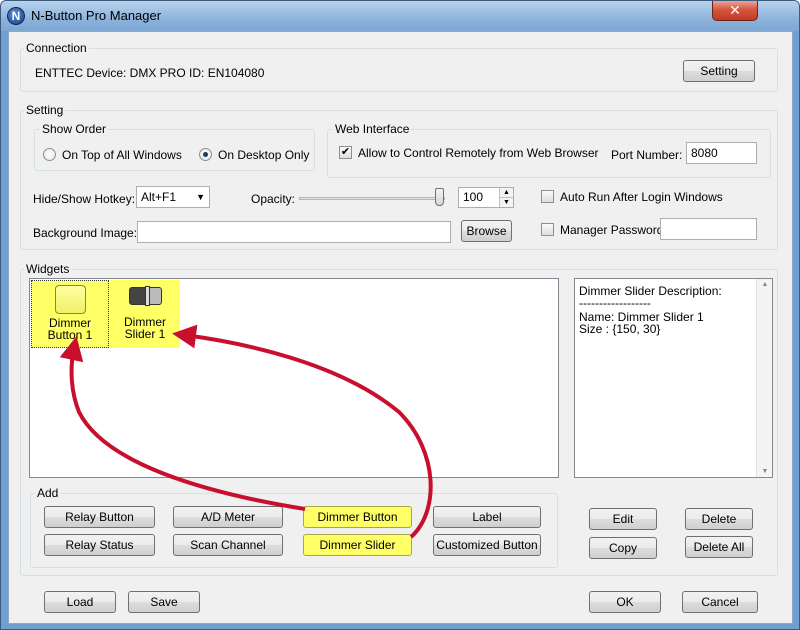 The height and width of the screenshot is (630, 800). What do you see at coordinates (547, 196) in the screenshot?
I see `autorun-checkbox` at bounding box center [547, 196].